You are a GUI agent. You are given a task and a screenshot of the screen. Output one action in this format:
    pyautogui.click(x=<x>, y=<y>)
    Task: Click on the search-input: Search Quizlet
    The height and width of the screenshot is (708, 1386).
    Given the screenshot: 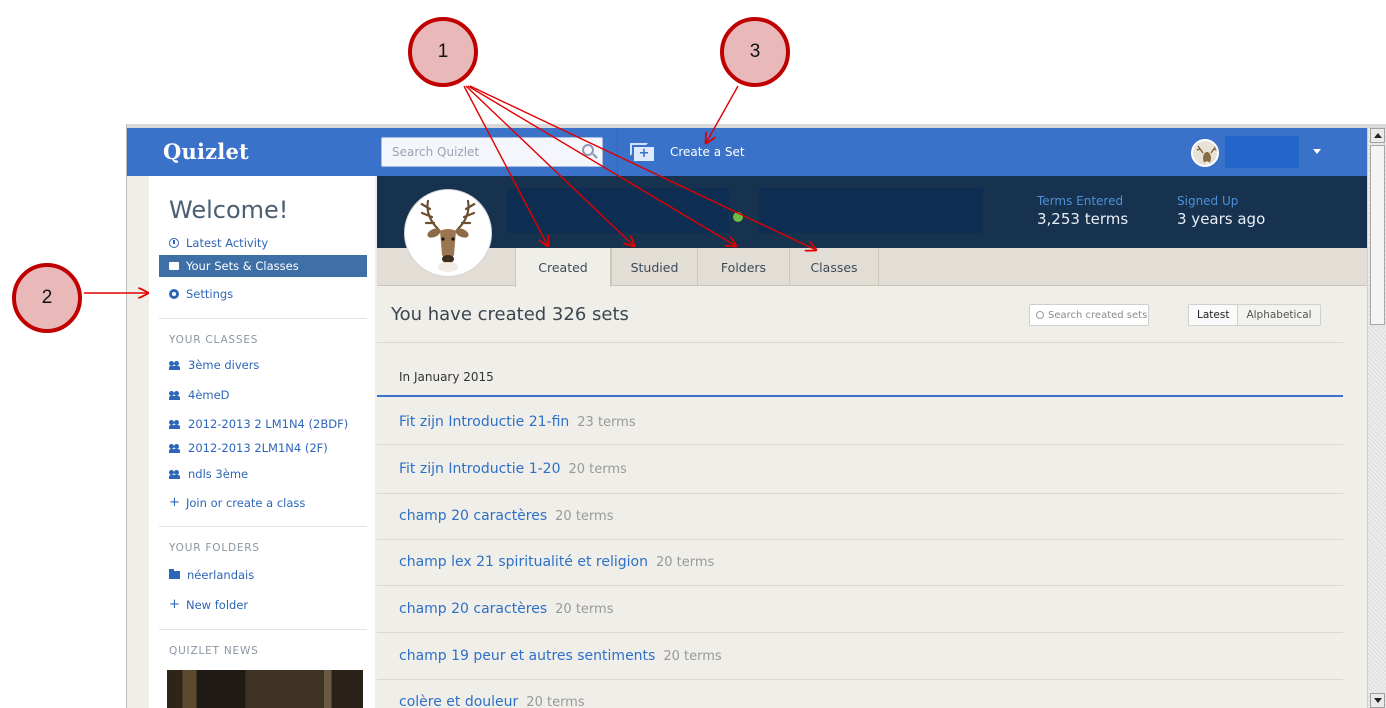 What is the action you would take?
    pyautogui.click(x=492, y=152)
    